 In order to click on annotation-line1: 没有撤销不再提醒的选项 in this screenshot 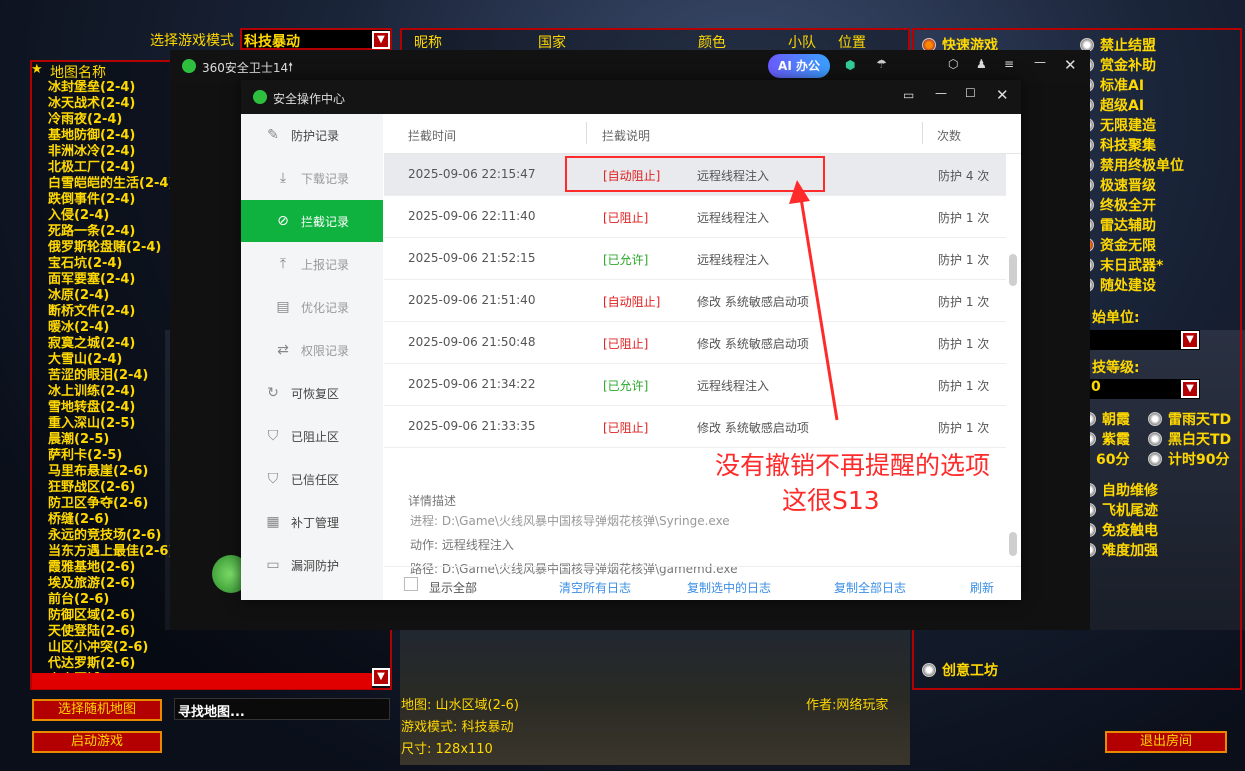, I will do `click(853, 465)`.